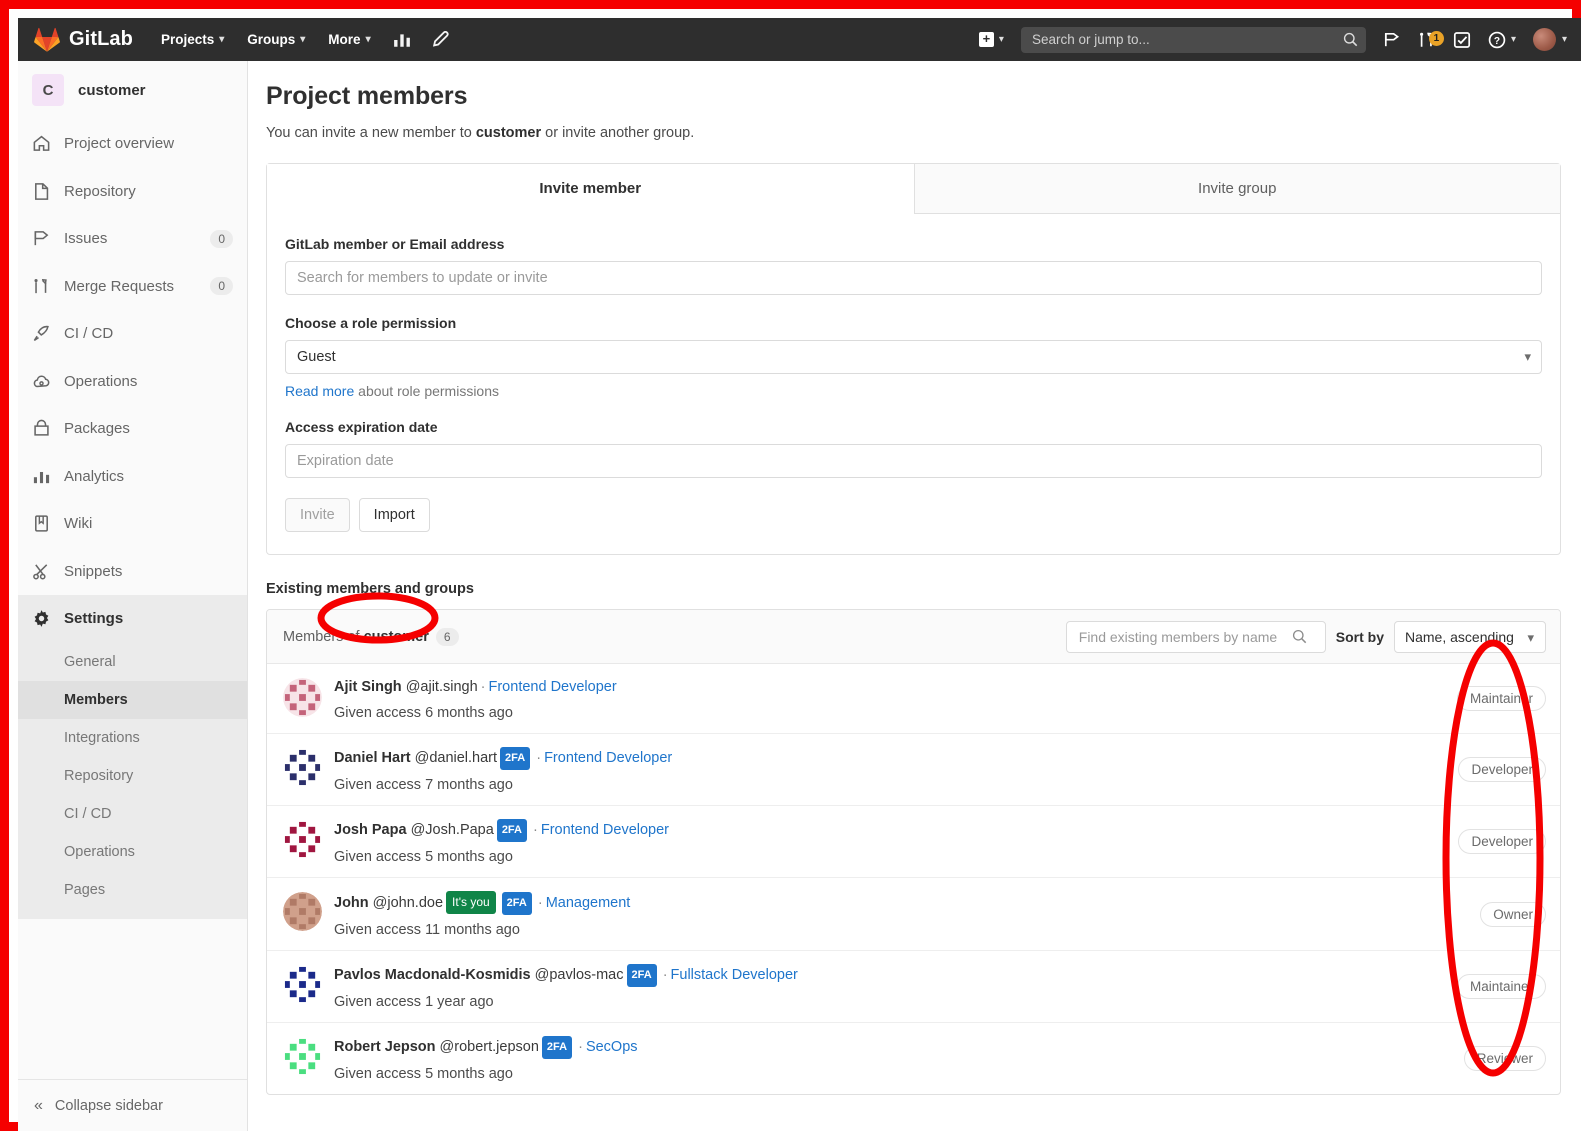  What do you see at coordinates (1513, 914) in the screenshot?
I see `member-role-pill: Owner` at bounding box center [1513, 914].